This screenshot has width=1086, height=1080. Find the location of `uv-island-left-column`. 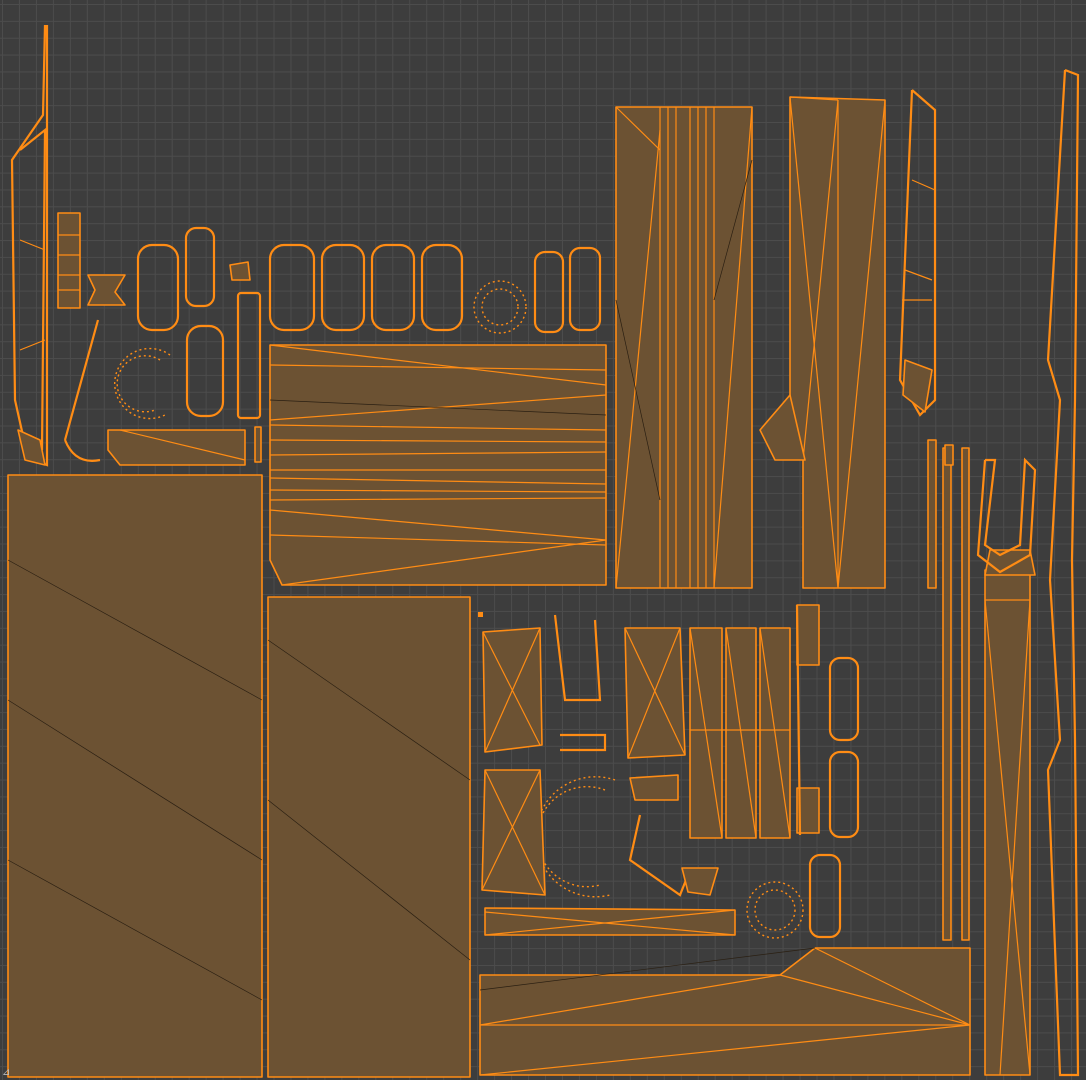

uv-island-left-column is located at coordinates (29, 245).